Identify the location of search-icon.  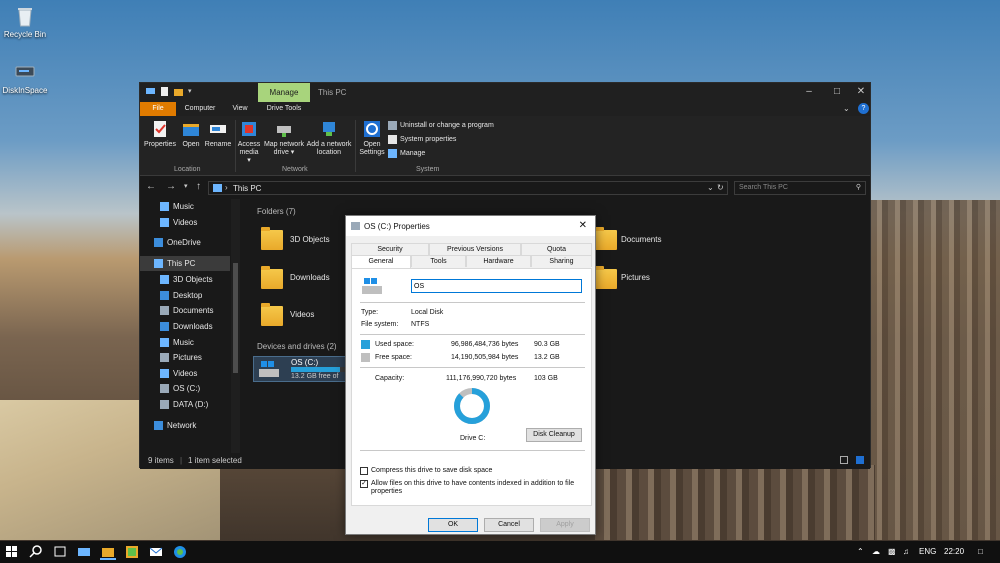
(36, 552).